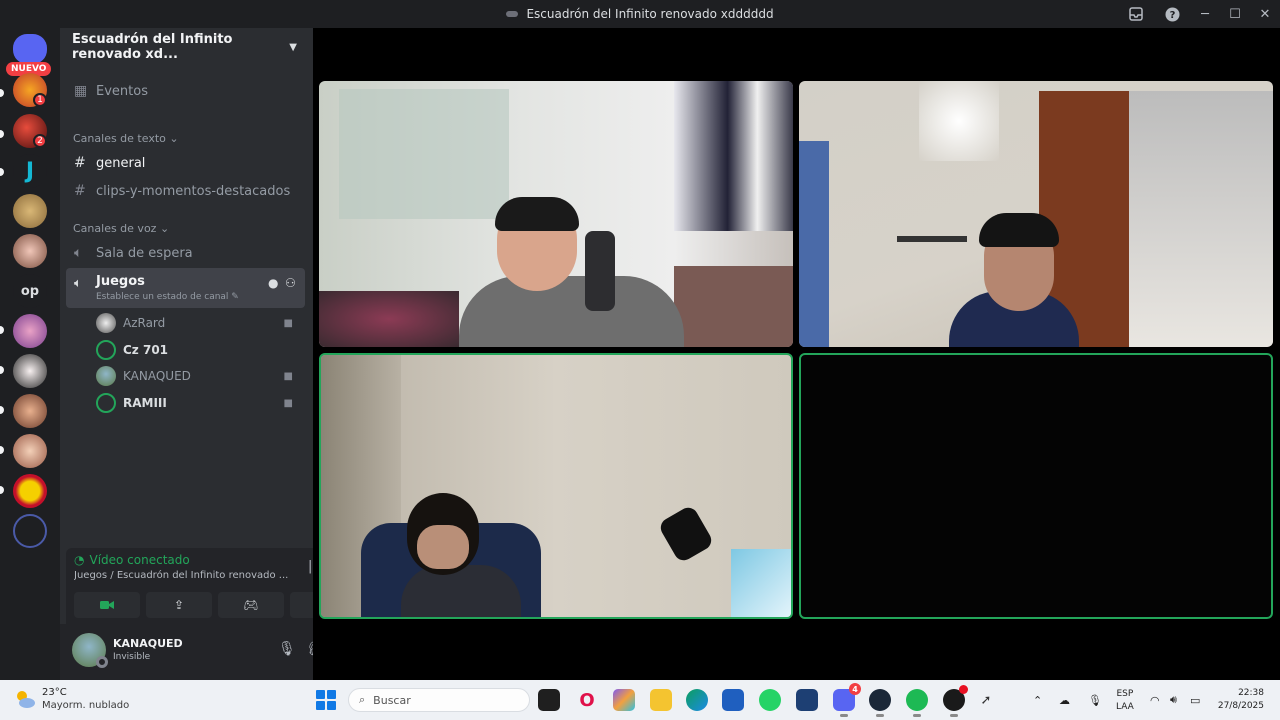 The height and width of the screenshot is (720, 1280). I want to click on microphone-icon: 🎙︎, so click(287, 649).